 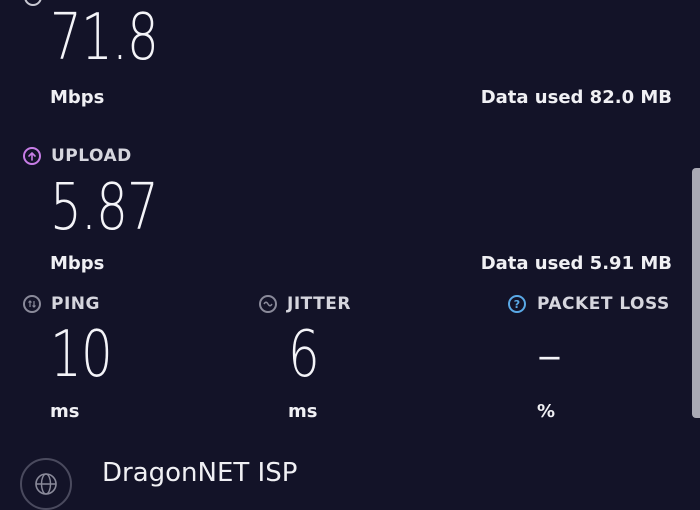 I want to click on packet-loss-unit: %, so click(x=546, y=411).